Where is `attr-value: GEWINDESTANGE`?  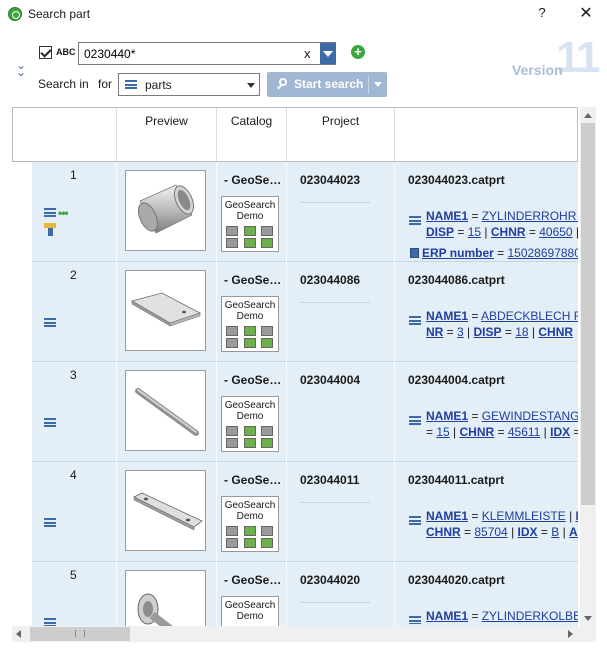
attr-value: GEWINDESTANGE is located at coordinates (530, 416).